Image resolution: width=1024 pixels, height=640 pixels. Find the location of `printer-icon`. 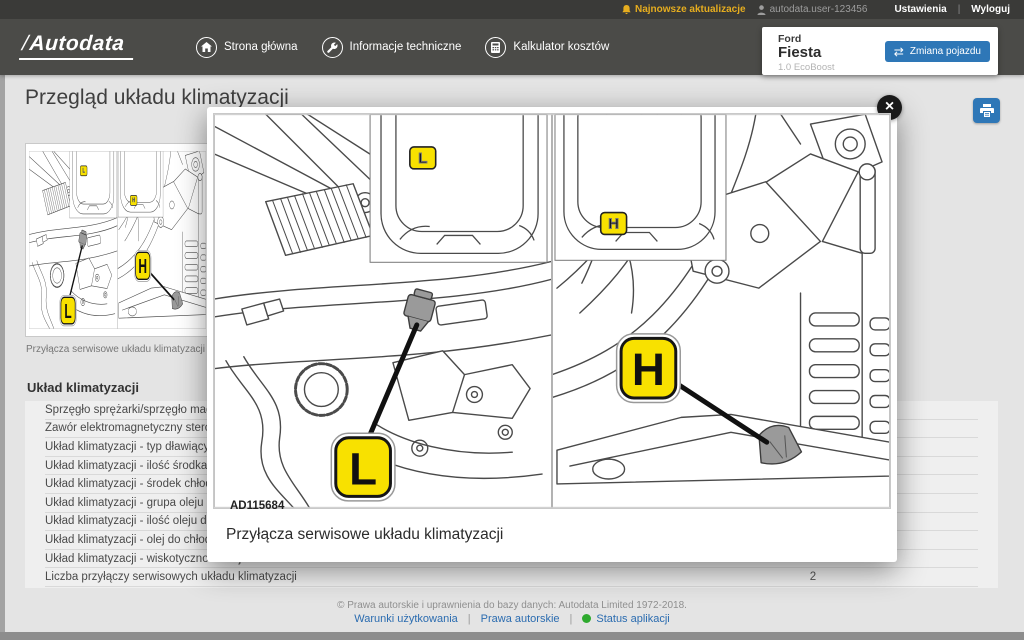

printer-icon is located at coordinates (986, 110).